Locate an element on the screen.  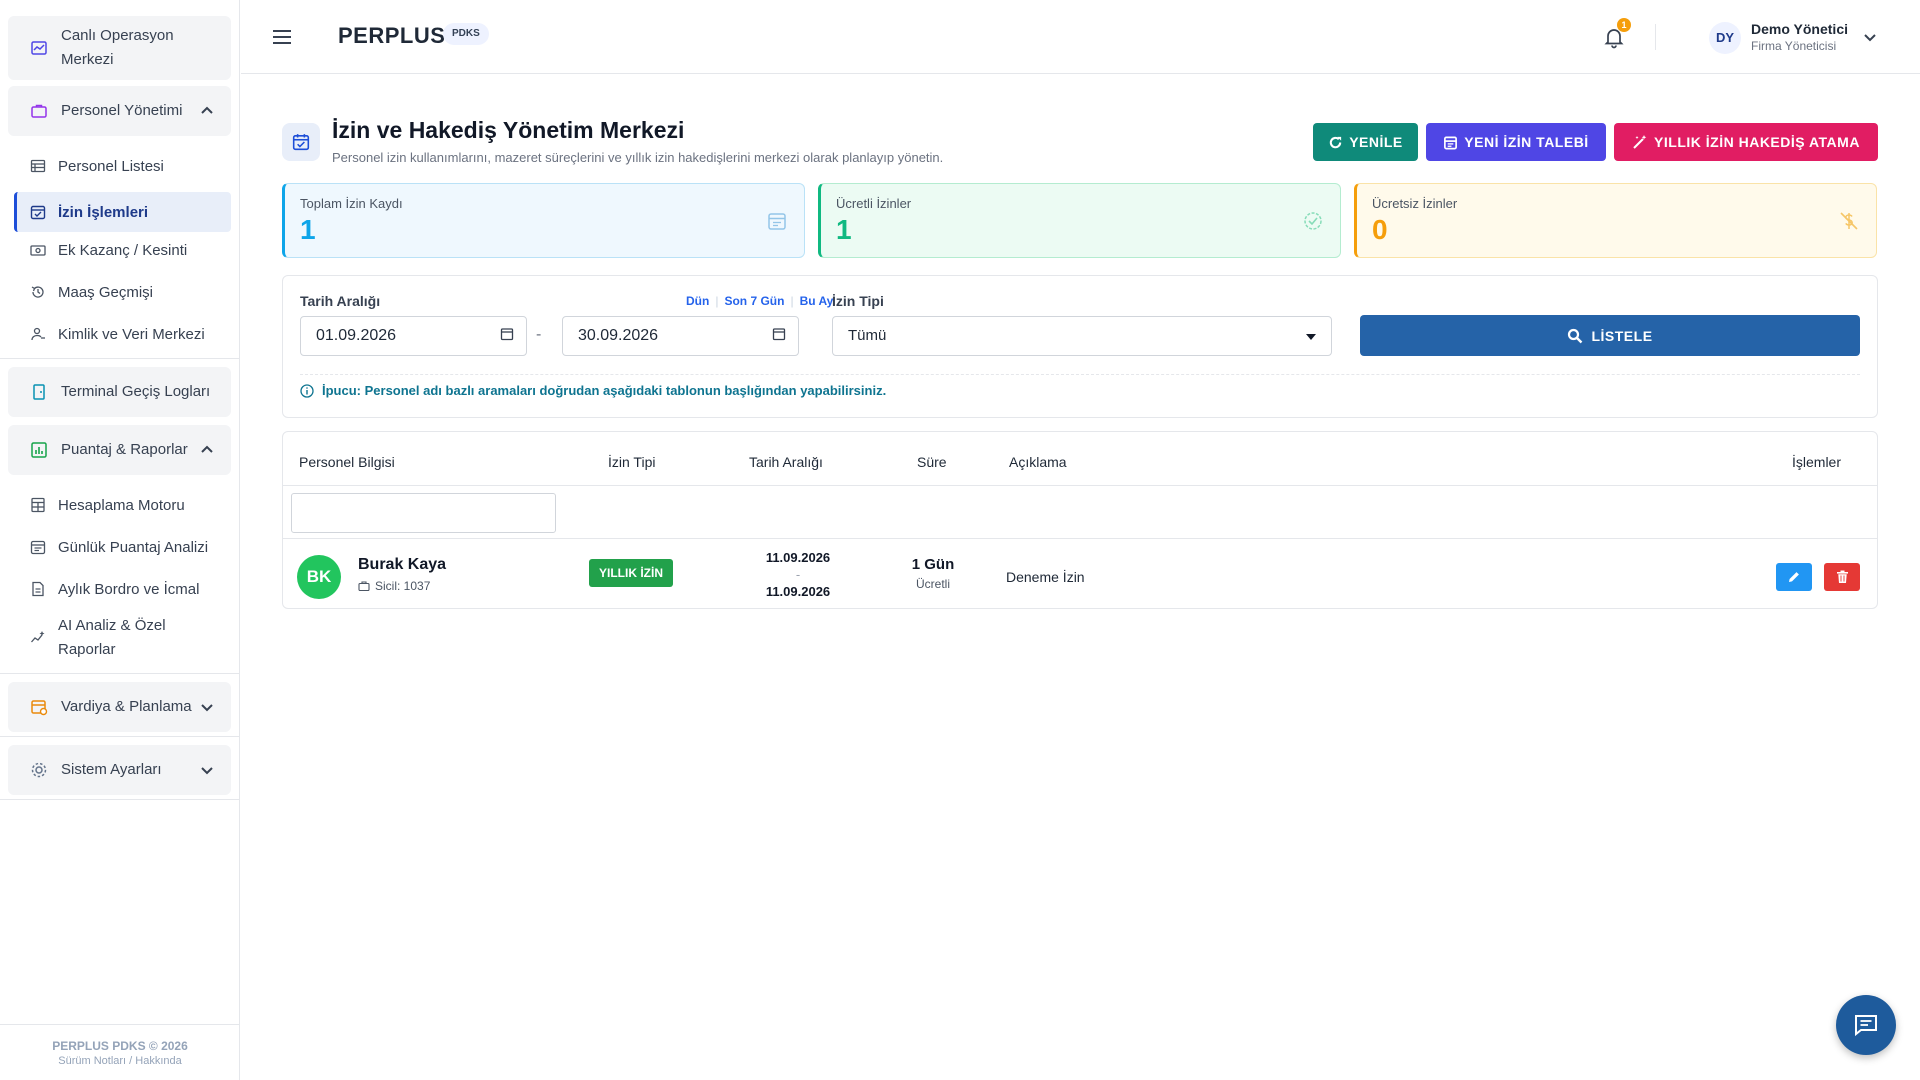
sidebar-item-izin-islemleri: İzin İşlemleri is located at coordinates (122, 212).